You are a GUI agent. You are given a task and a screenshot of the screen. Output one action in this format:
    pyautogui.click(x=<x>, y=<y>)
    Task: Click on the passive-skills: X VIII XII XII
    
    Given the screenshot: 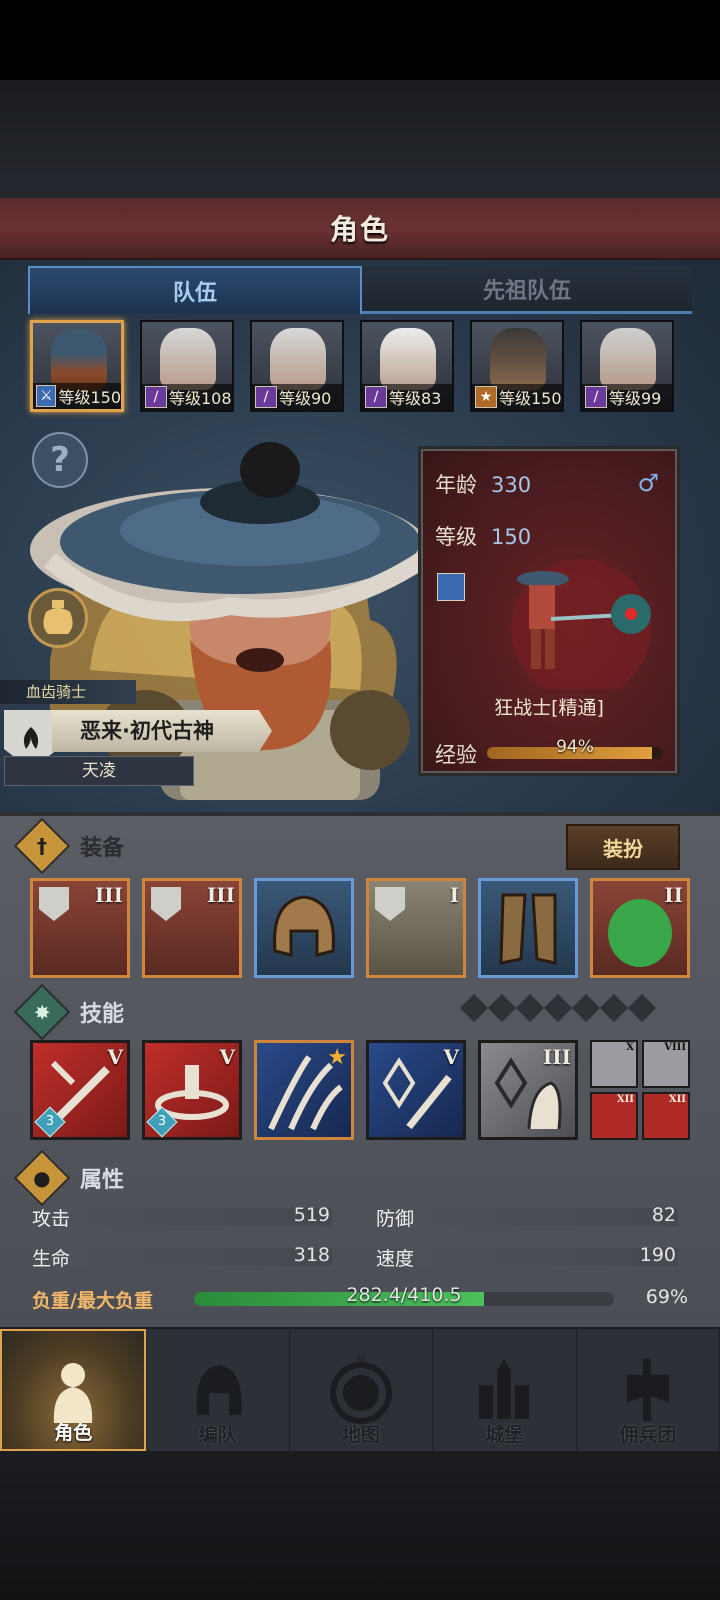 What is the action you would take?
    pyautogui.click(x=640, y=1090)
    